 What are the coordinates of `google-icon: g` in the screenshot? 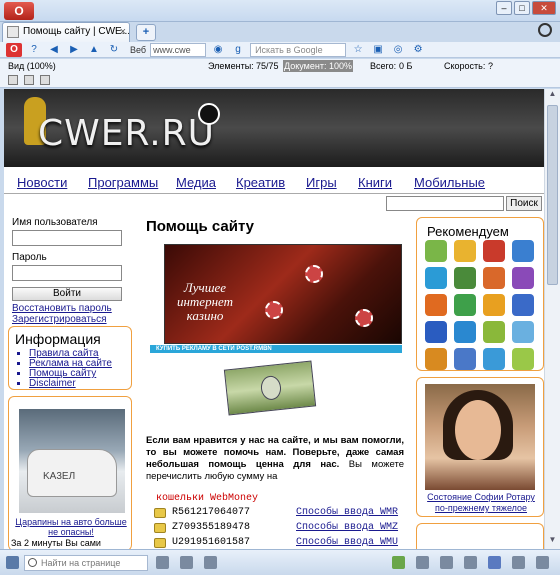 It's located at (238, 50).